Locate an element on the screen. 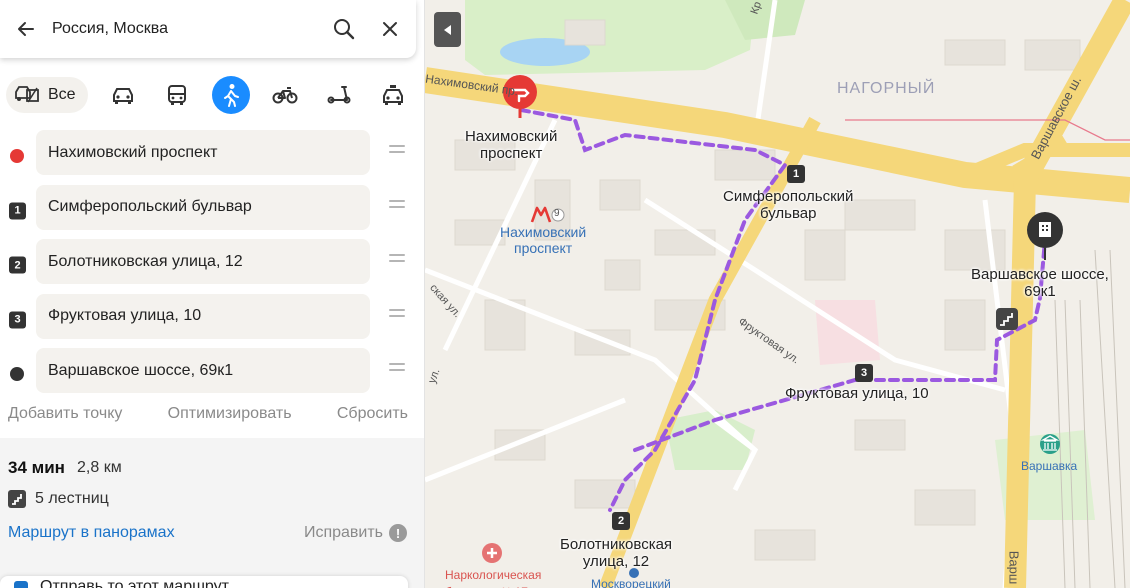 The image size is (1130, 588). stairs-info: 5 лестниц is located at coordinates (58, 499).